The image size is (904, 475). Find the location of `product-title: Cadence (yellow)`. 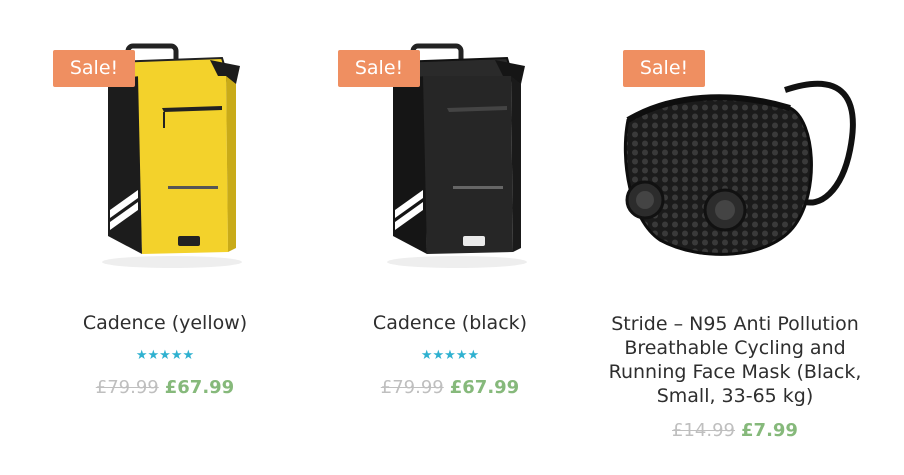

product-title: Cadence (yellow) is located at coordinates (165, 323).